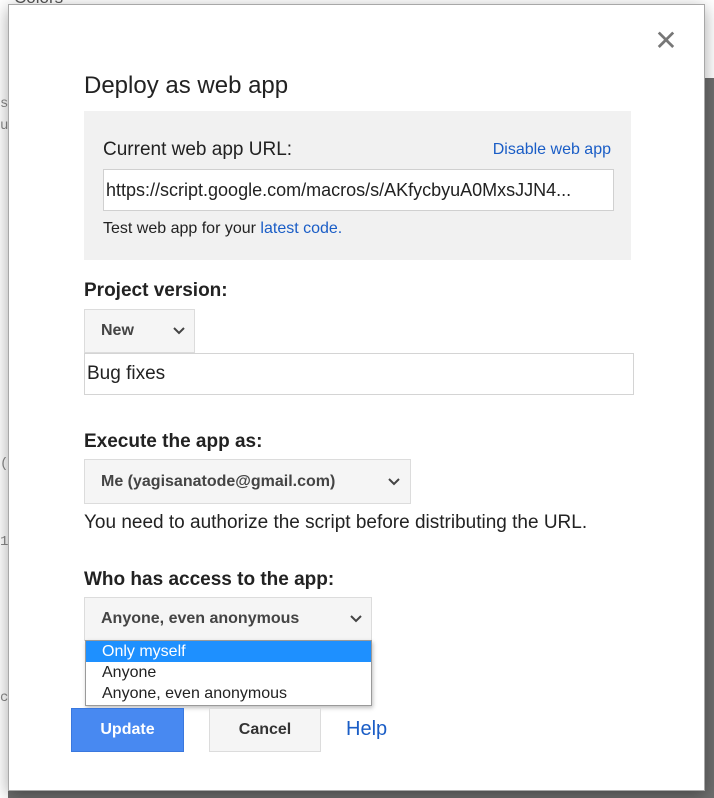  What do you see at coordinates (139, 331) in the screenshot?
I see `project-version-select: New` at bounding box center [139, 331].